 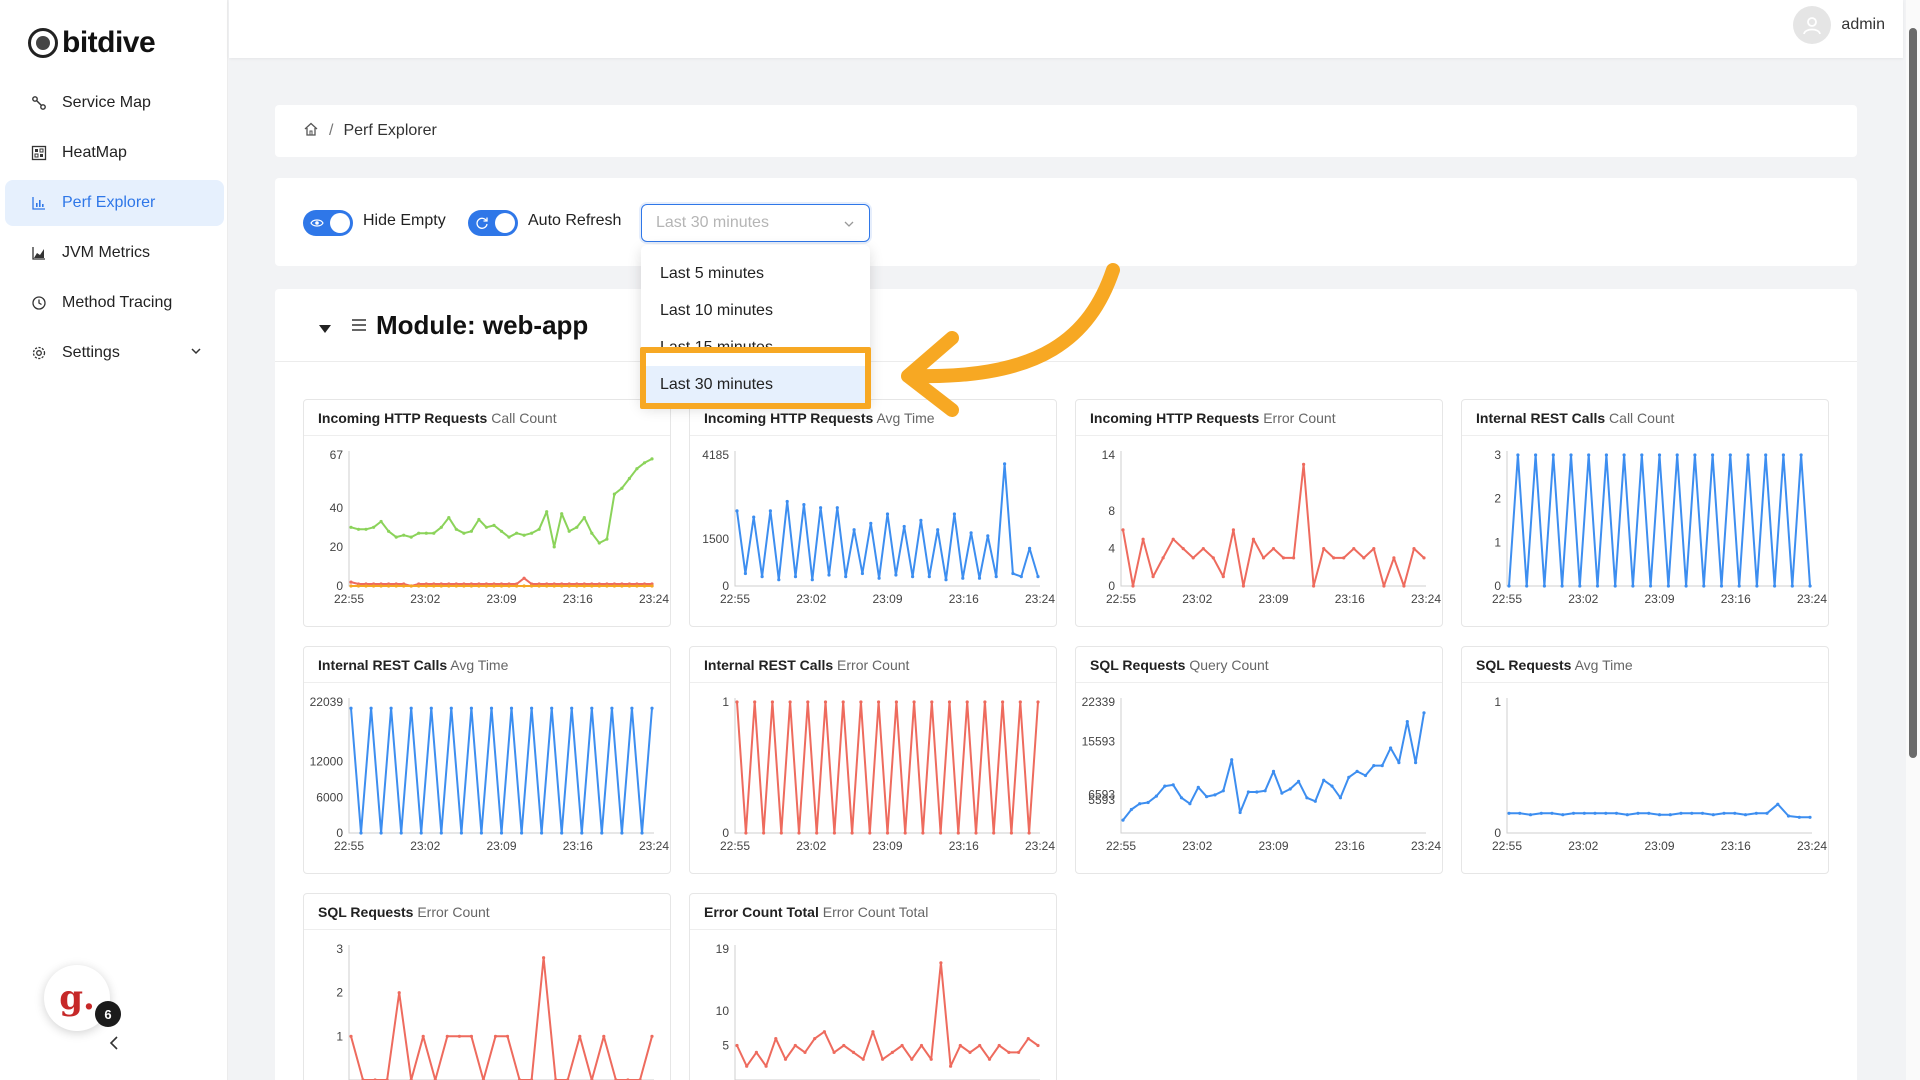 I want to click on dropdown-option-last-5-minutes: Last 5 minutes, so click(x=755, y=273).